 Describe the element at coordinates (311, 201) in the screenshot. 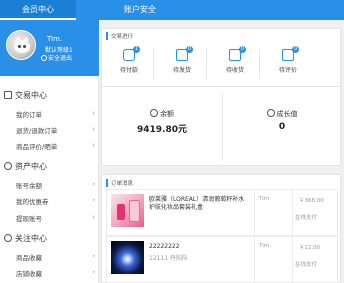

I see `order-price: ￥368.00` at that location.